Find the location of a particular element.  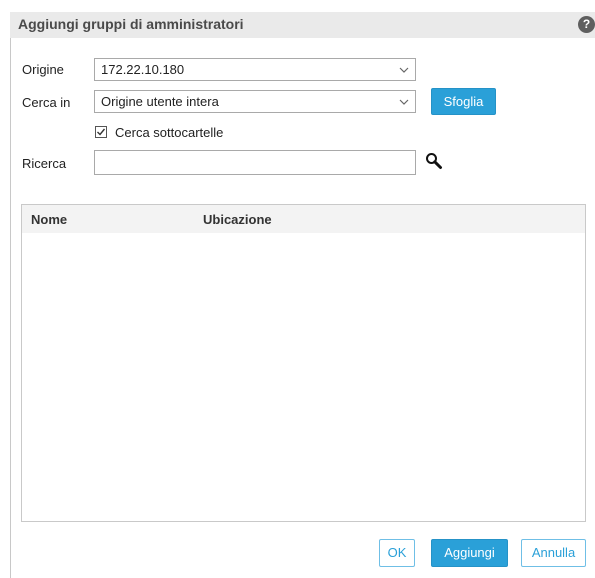

aggiungi-button: Aggiungi is located at coordinates (469, 553).